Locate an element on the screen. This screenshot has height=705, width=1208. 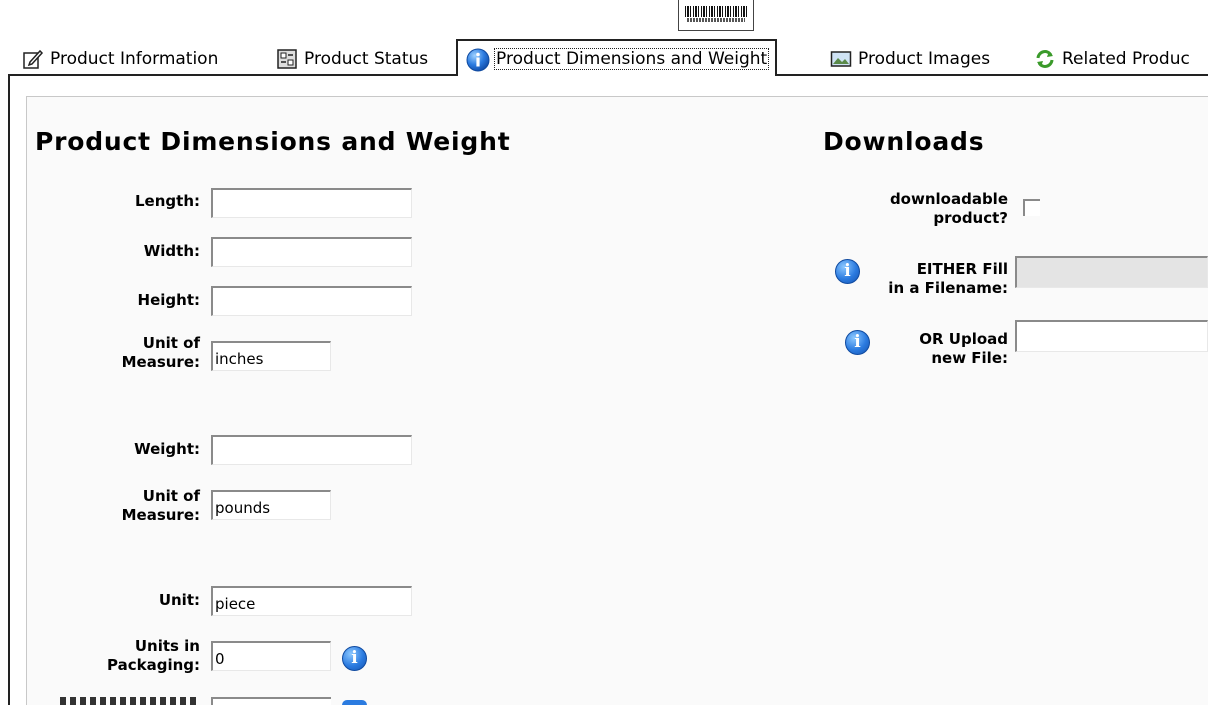
upload-label-line2: new File: is located at coordinates (969, 358).